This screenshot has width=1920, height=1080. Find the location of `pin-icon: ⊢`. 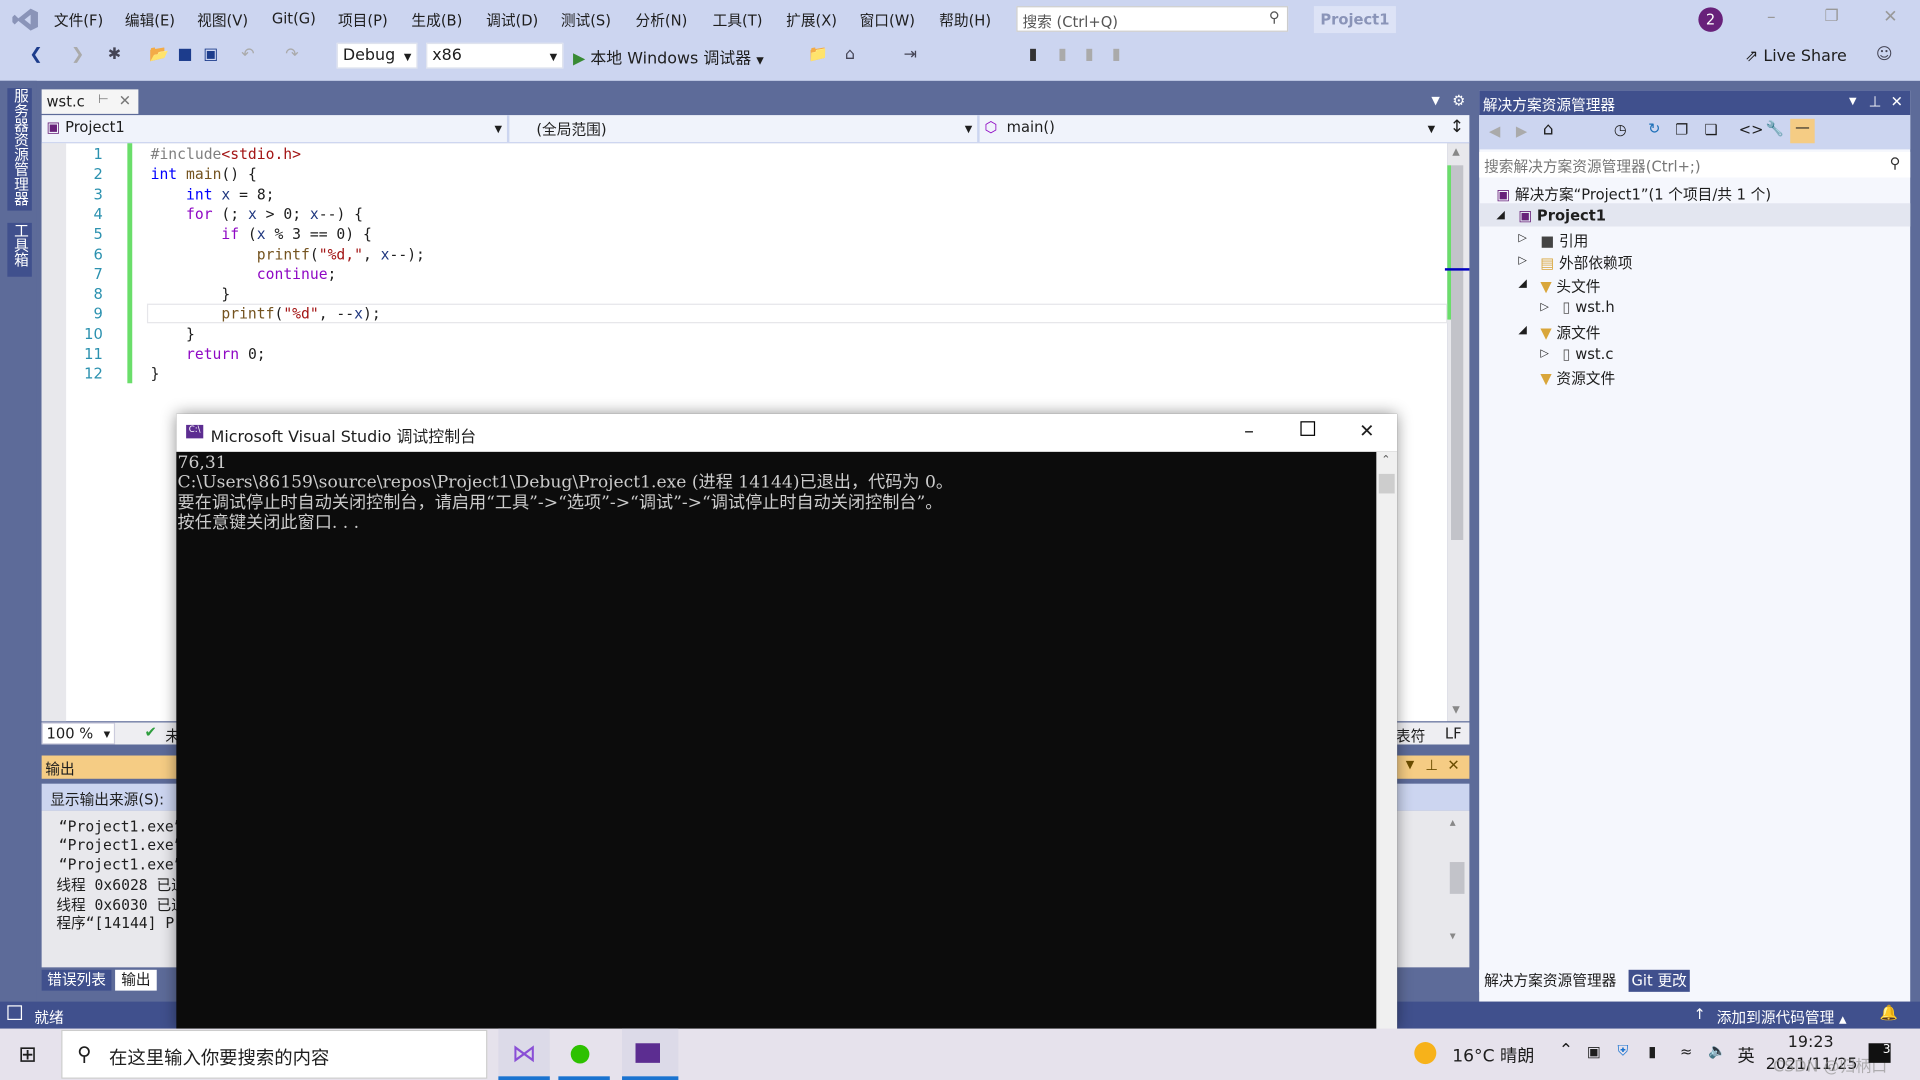

pin-icon: ⊢ is located at coordinates (103, 99).